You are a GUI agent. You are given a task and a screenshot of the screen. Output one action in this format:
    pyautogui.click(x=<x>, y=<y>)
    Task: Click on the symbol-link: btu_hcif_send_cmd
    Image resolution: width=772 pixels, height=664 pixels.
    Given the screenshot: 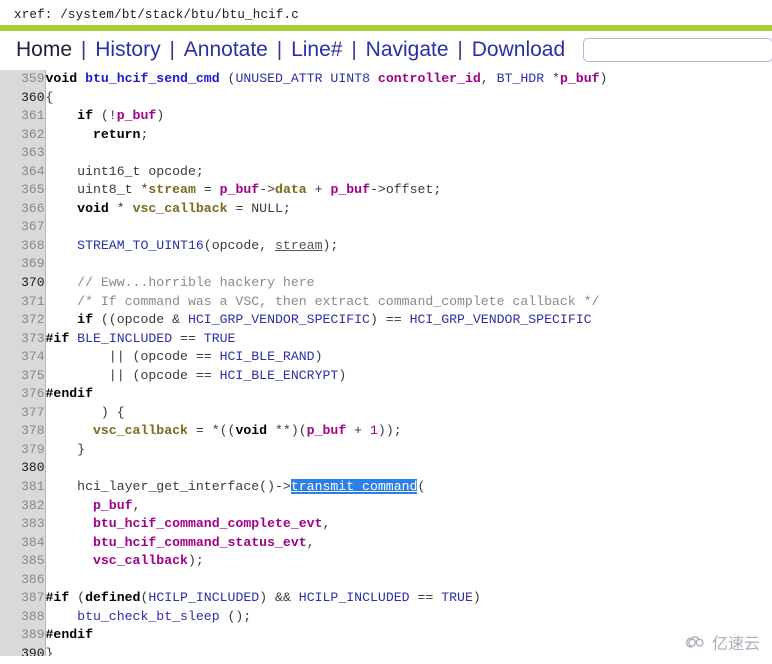 What is the action you would take?
    pyautogui.click(x=152, y=78)
    